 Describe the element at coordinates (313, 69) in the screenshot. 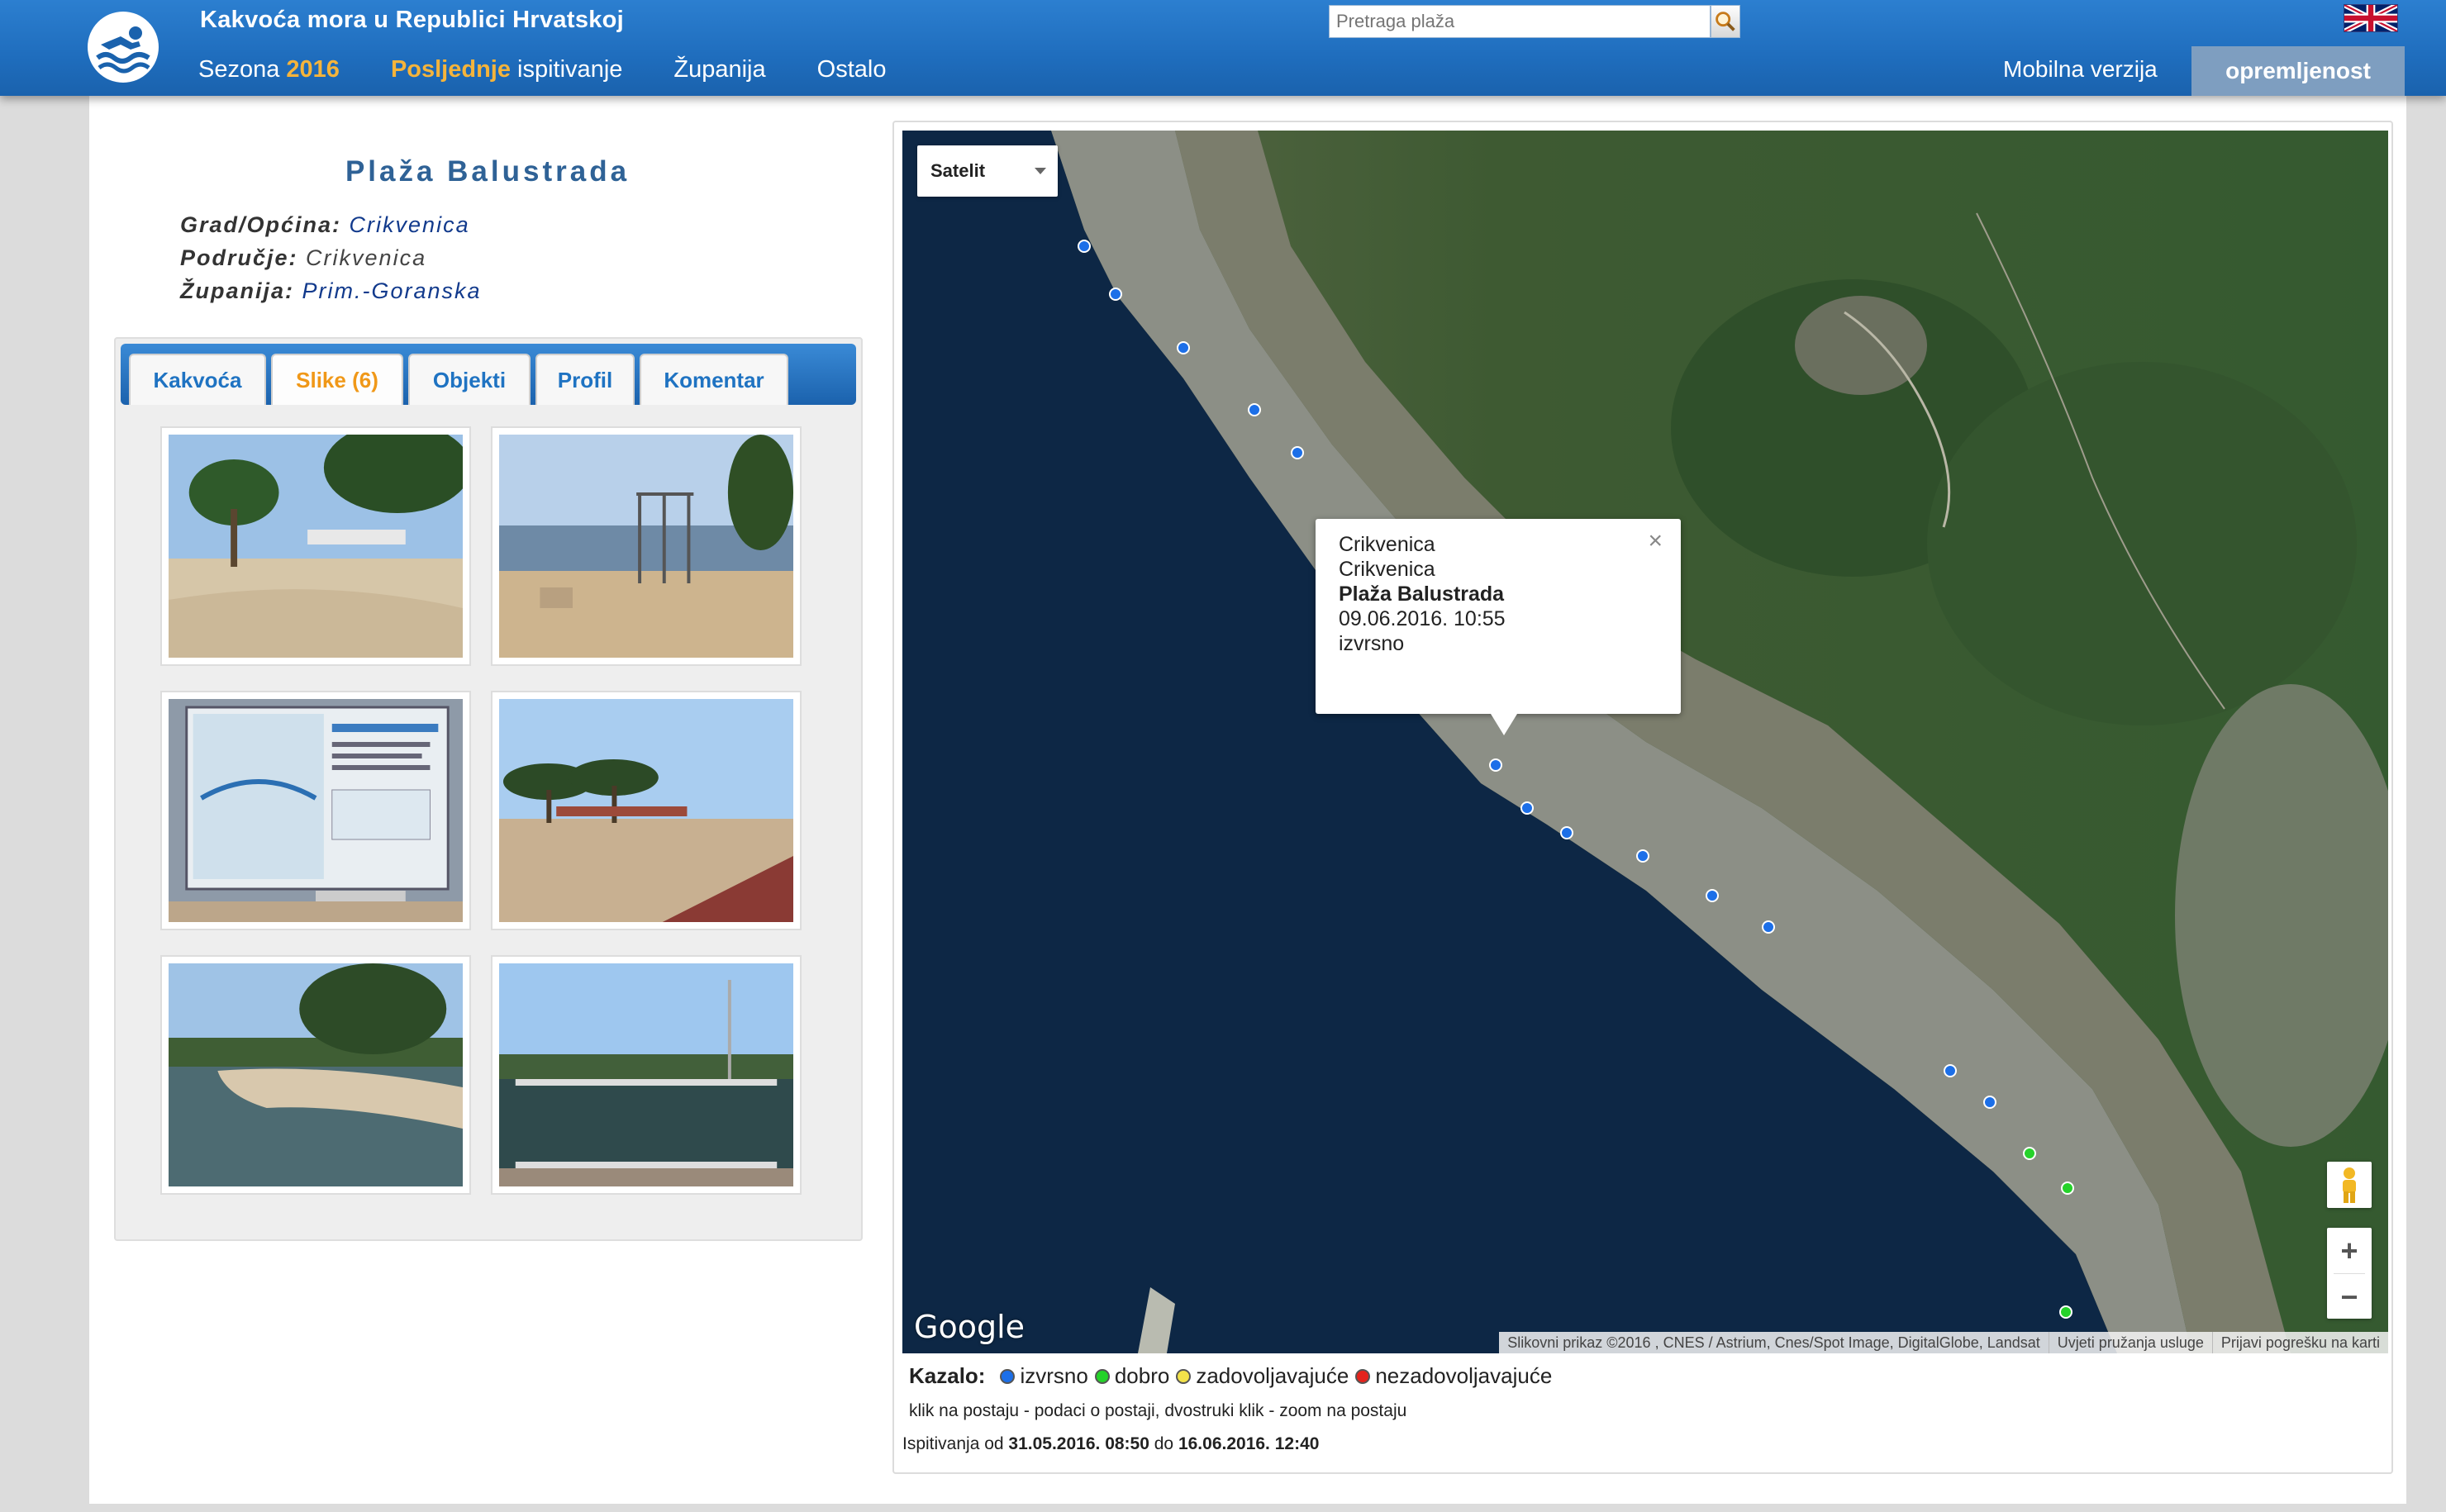

I see `nav-season-year: 2016` at that location.